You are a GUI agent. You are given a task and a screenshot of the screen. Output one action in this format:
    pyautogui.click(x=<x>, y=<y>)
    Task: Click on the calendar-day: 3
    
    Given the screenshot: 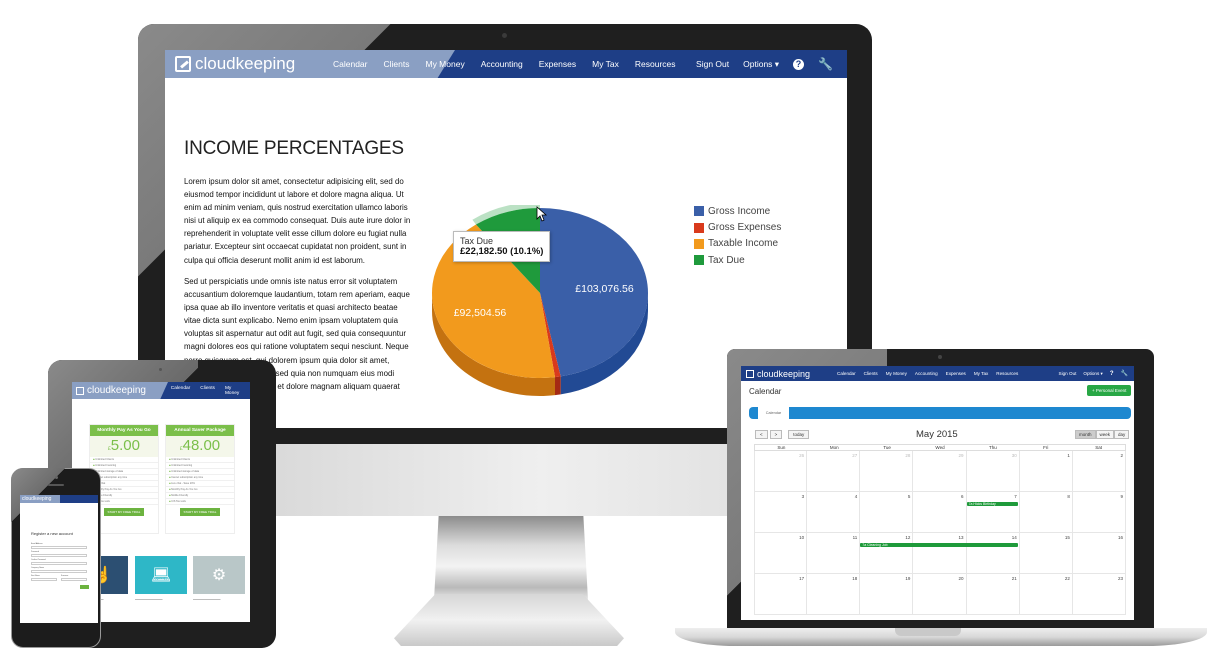 What is the action you would take?
    pyautogui.click(x=781, y=512)
    